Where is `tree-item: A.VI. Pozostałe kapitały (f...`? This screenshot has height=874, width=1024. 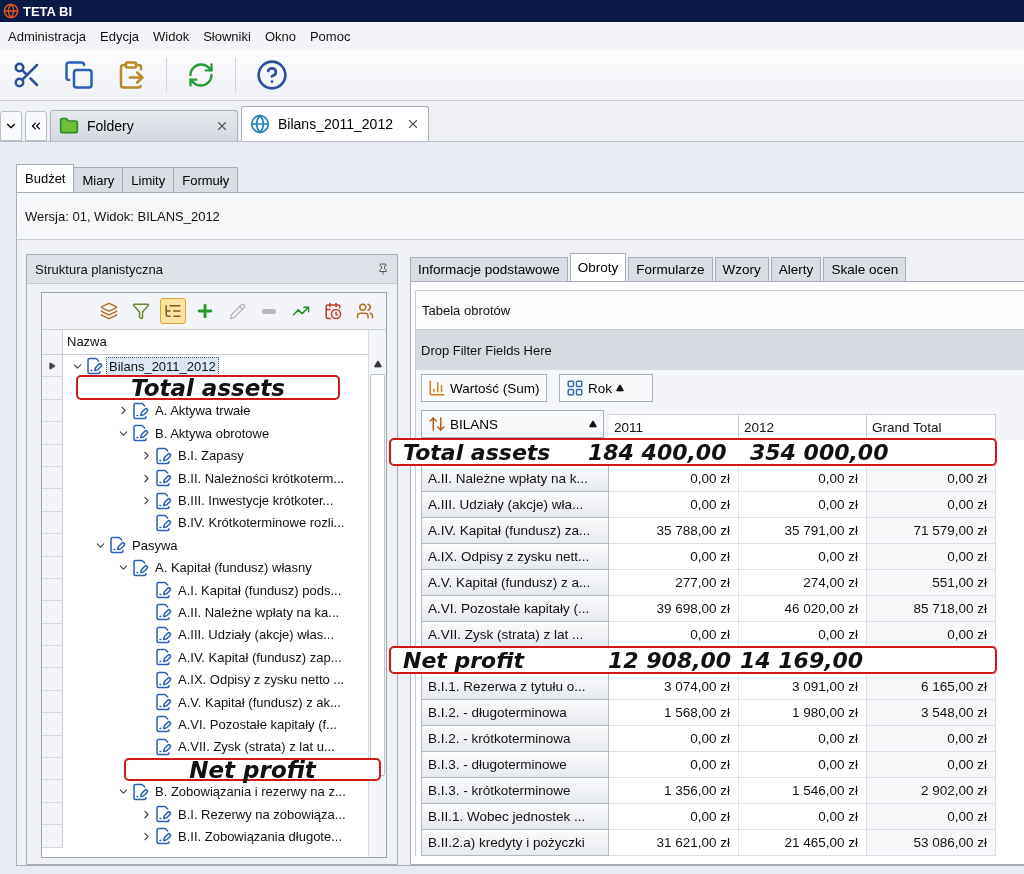
tree-item: A.VI. Pozostałe kapitały (f... is located at coordinates (257, 724).